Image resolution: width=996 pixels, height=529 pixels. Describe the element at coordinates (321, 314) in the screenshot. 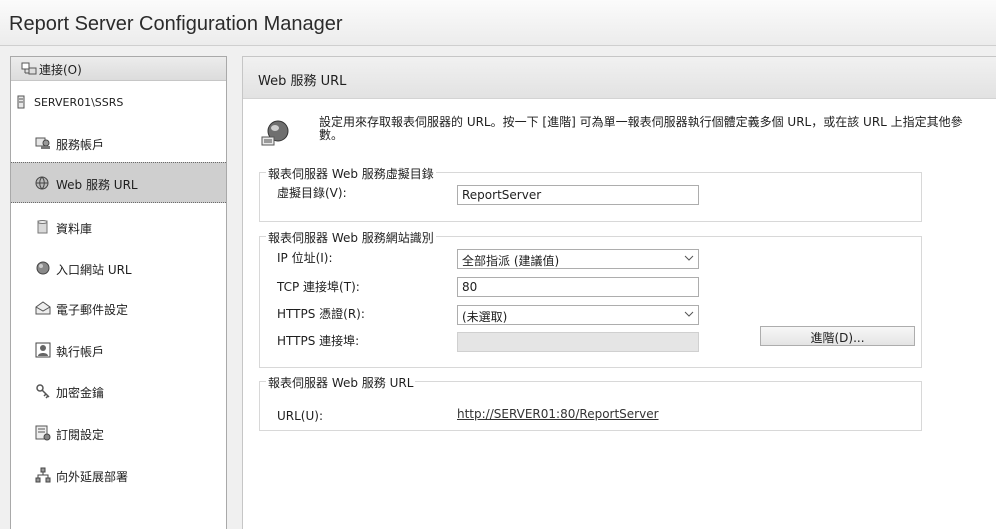

I see `https-certificate-label: HTTPS 憑證(R):` at that location.